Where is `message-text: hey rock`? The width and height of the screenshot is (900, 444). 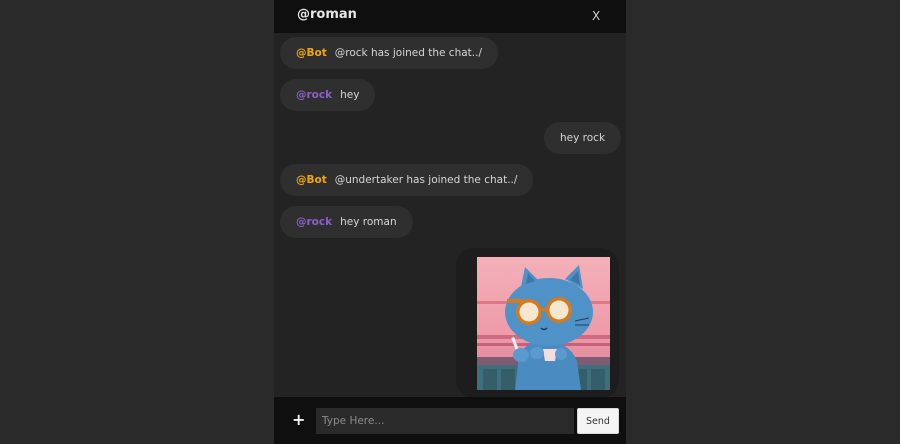 message-text: hey rock is located at coordinates (583, 138).